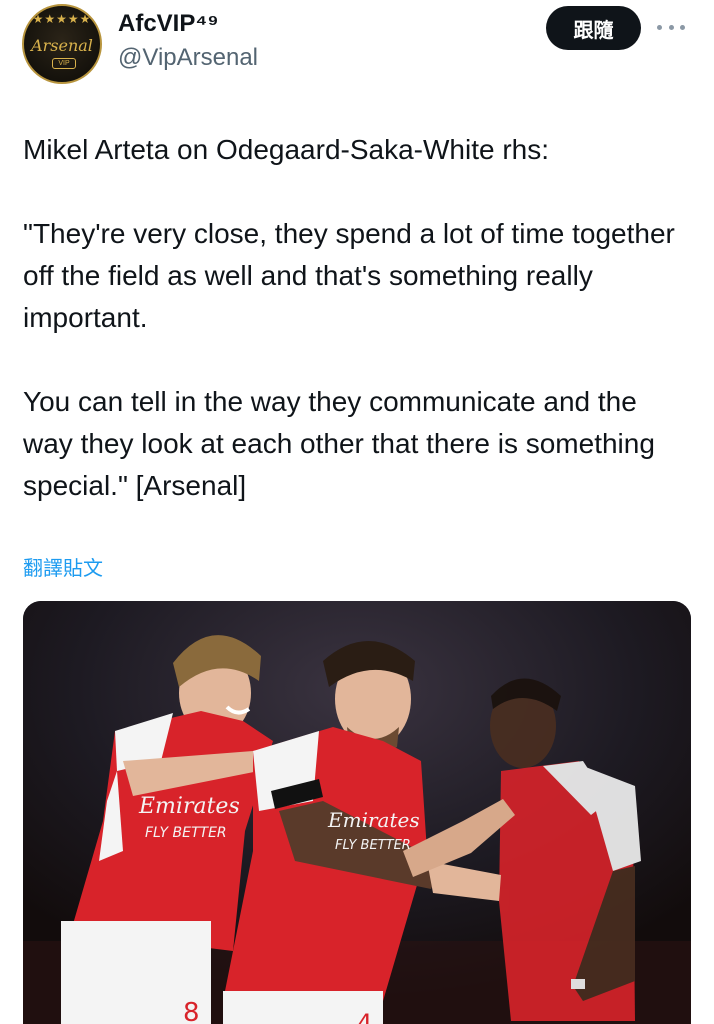 The width and height of the screenshot is (714, 1024). Describe the element at coordinates (191, 1011) in the screenshot. I see `left-shorts-number: 8` at that location.